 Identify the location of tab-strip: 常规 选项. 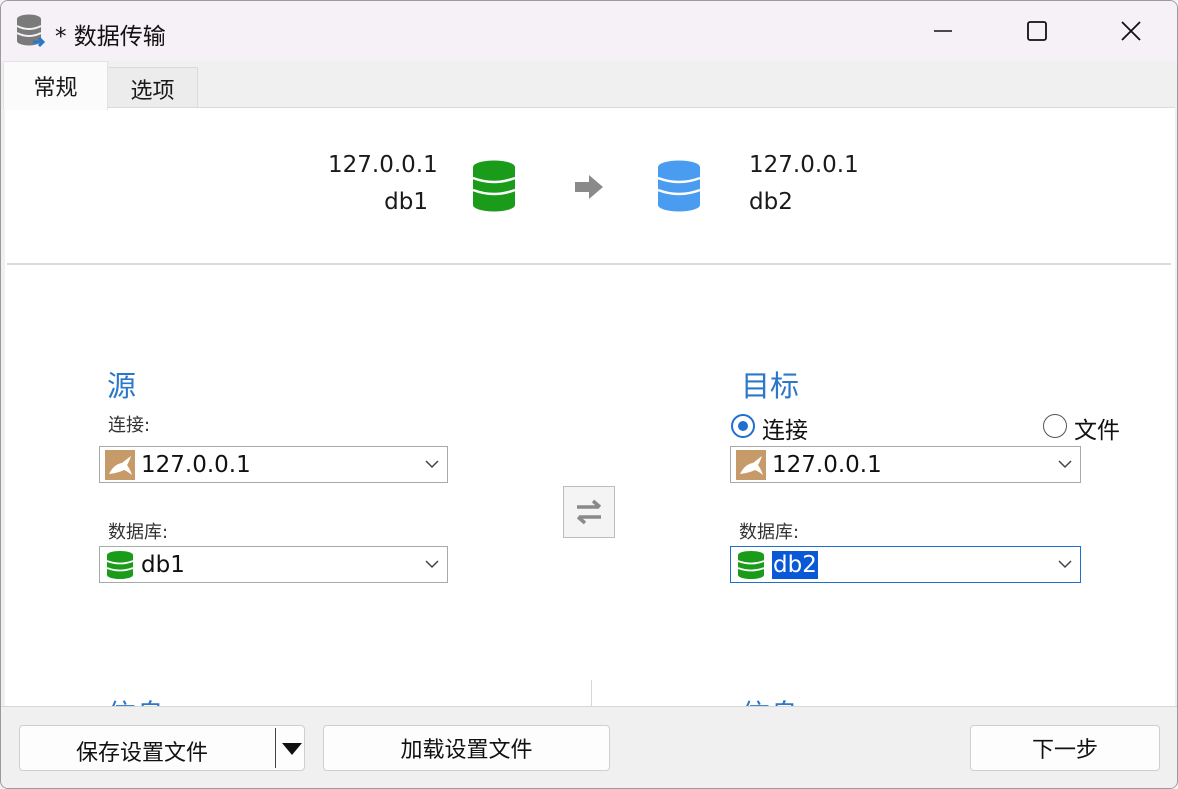
(589, 85).